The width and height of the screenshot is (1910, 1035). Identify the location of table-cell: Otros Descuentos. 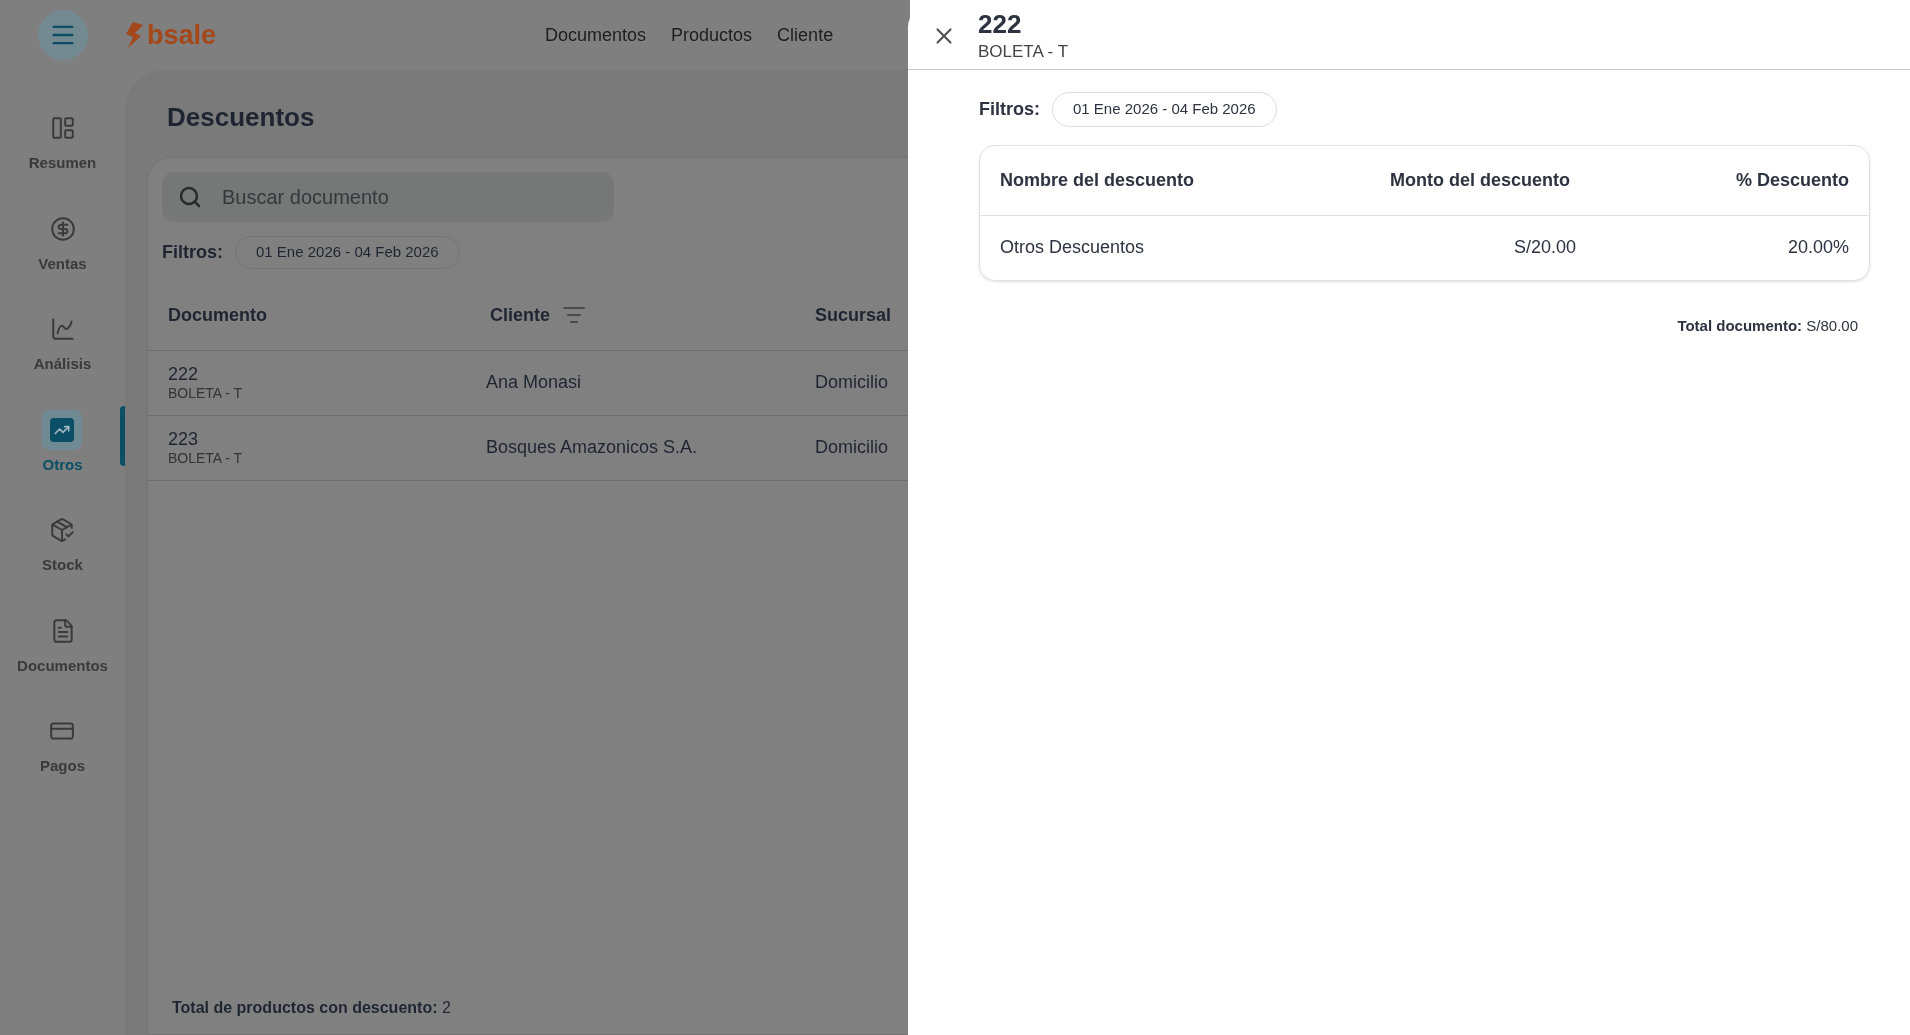
(1072, 247).